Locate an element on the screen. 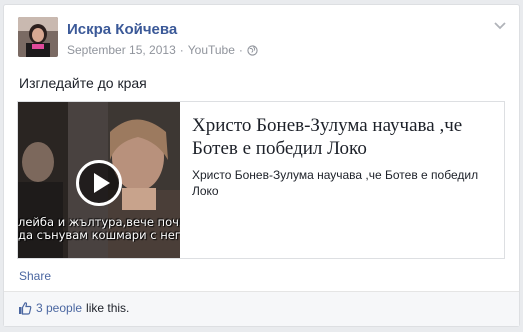 Image resolution: width=523 pixels, height=332 pixels. author-name: Искра Койчева is located at coordinates (122, 29).